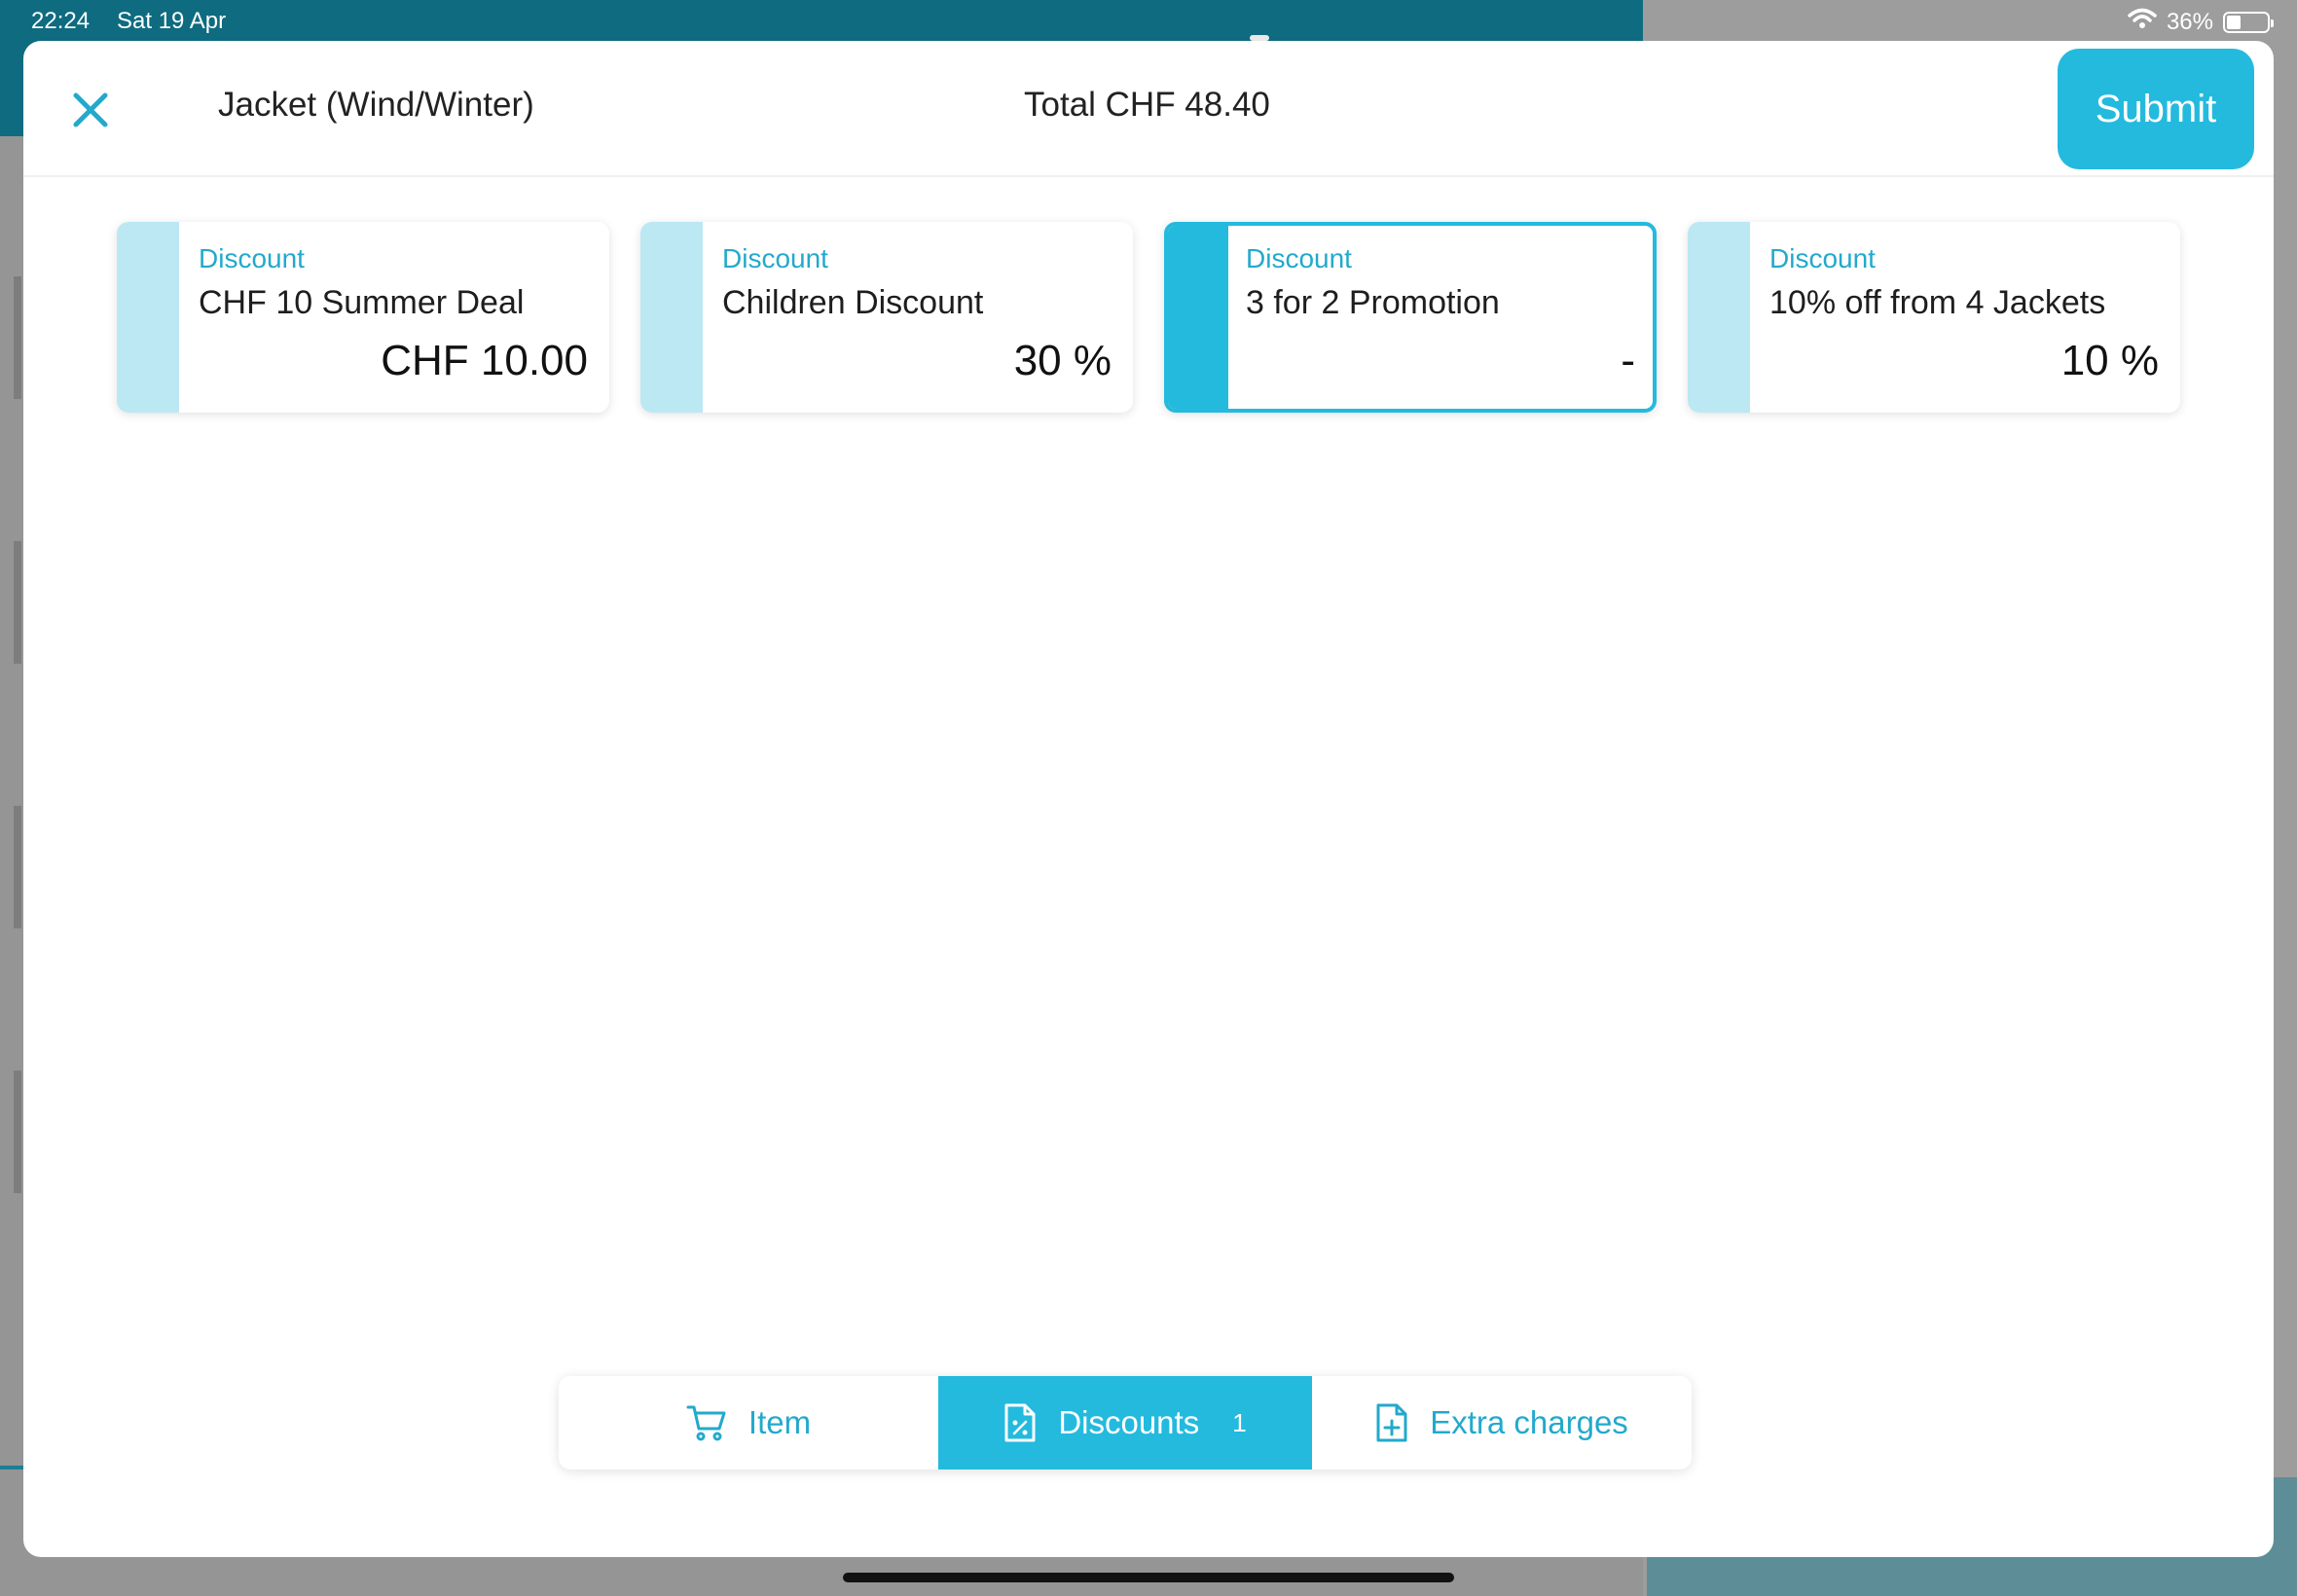 The height and width of the screenshot is (1596, 2297). Describe the element at coordinates (853, 302) in the screenshot. I see `card-name: Children Discount` at that location.